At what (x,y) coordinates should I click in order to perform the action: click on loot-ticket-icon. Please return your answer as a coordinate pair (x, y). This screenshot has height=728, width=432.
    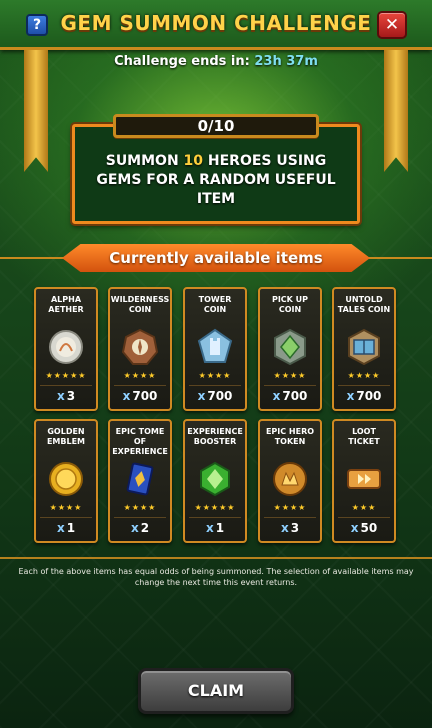
    Looking at the image, I should click on (364, 479).